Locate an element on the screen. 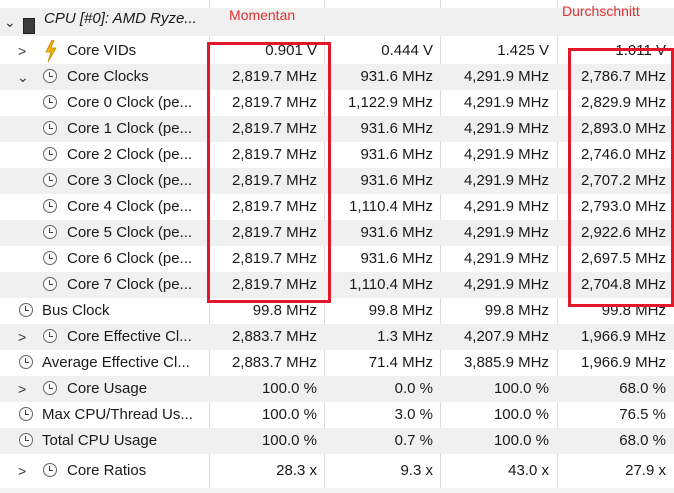 This screenshot has width=674, height=493. sensor-label: Core Ratios is located at coordinates (107, 470).